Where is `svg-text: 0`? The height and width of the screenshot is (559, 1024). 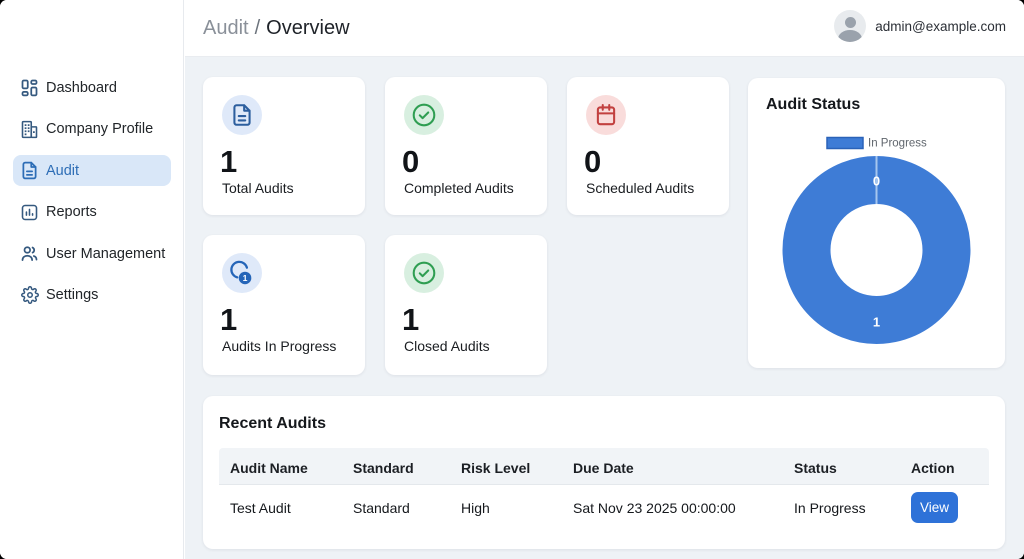 svg-text: 0 is located at coordinates (876, 181).